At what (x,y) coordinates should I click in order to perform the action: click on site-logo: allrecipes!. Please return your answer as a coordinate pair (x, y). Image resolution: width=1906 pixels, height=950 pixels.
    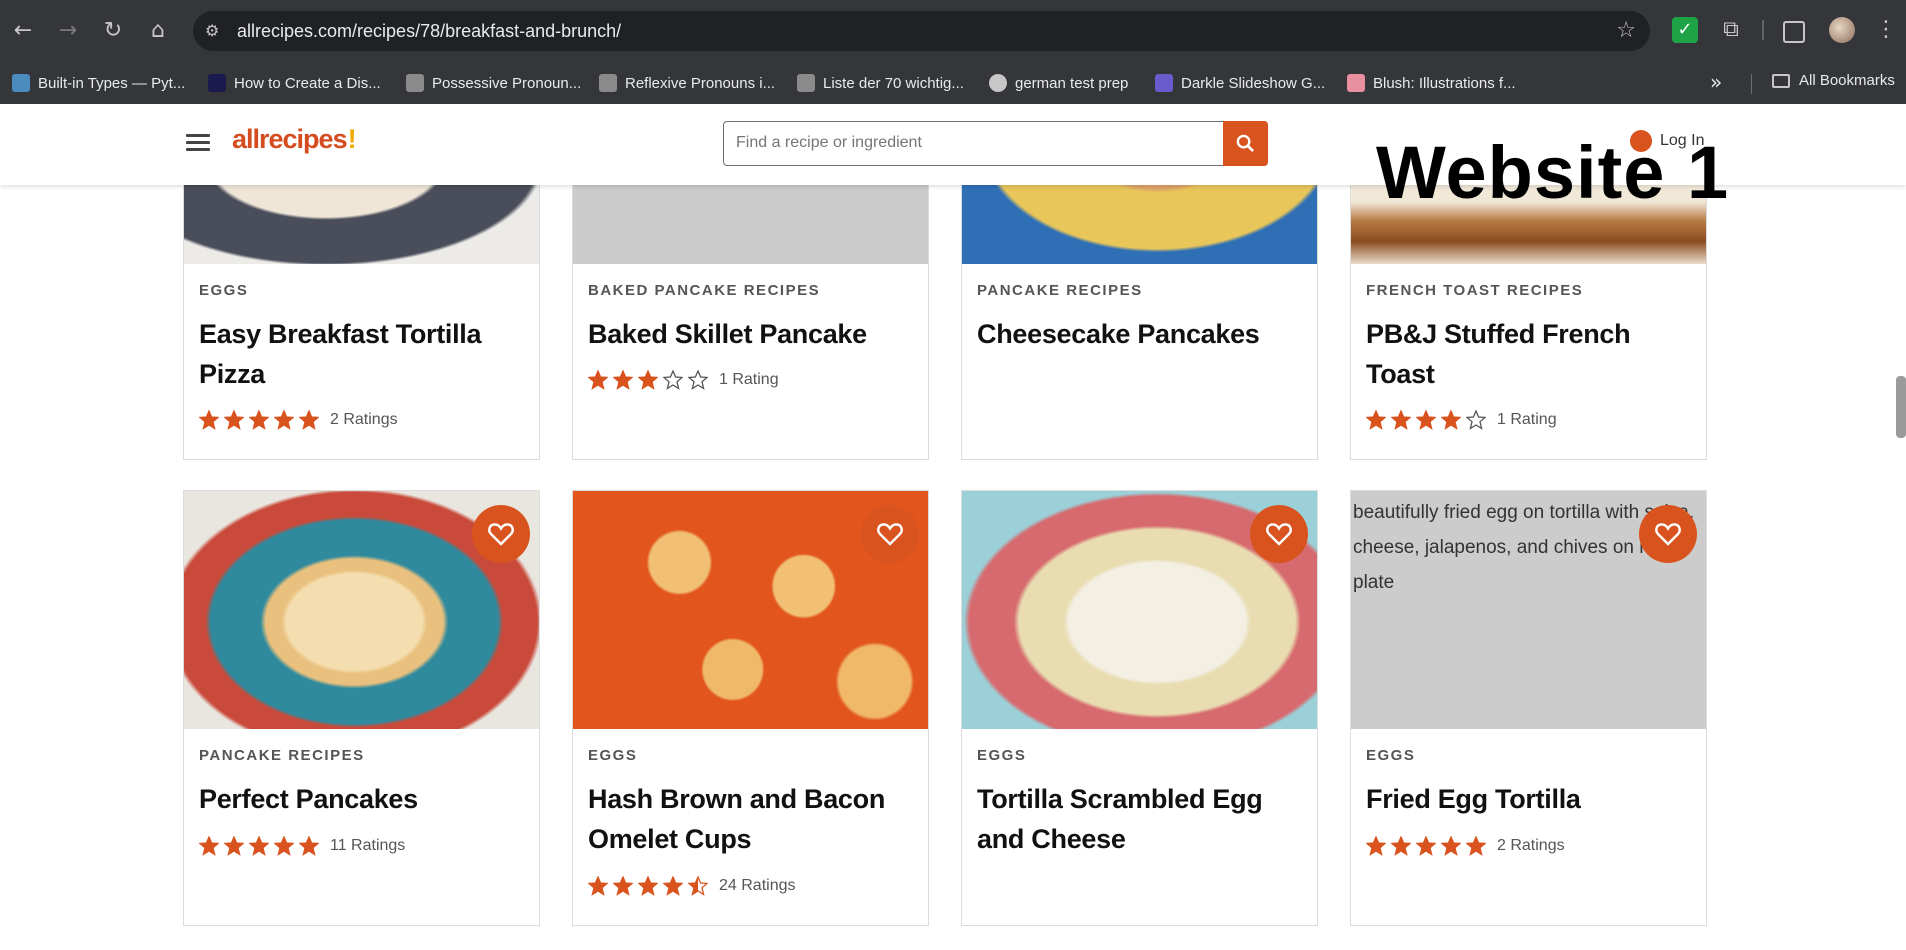
    Looking at the image, I should click on (294, 139).